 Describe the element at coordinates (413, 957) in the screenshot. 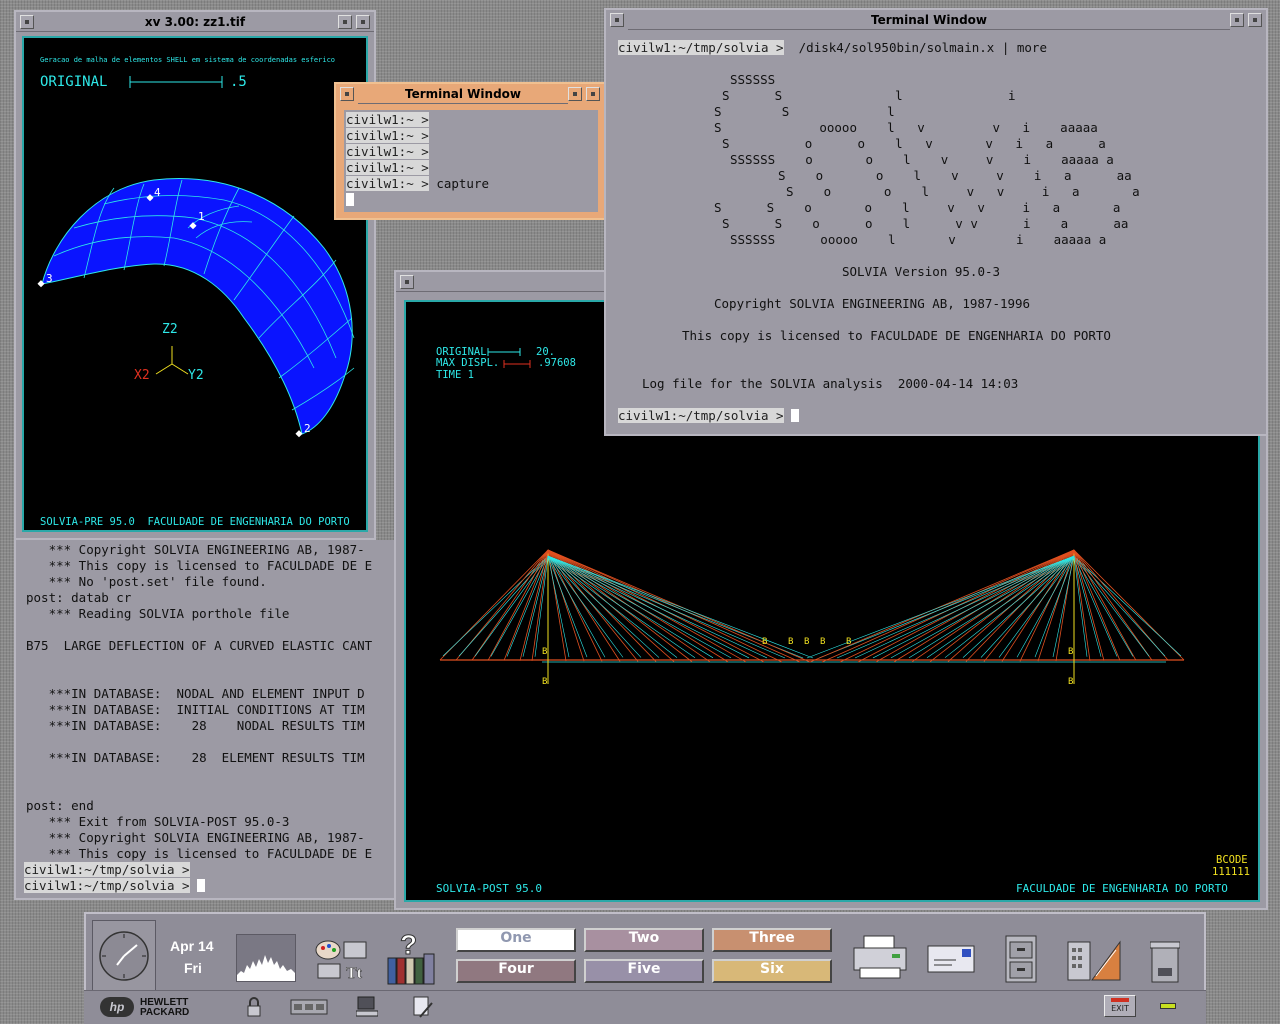

I see `help-manager-icon: ?` at that location.